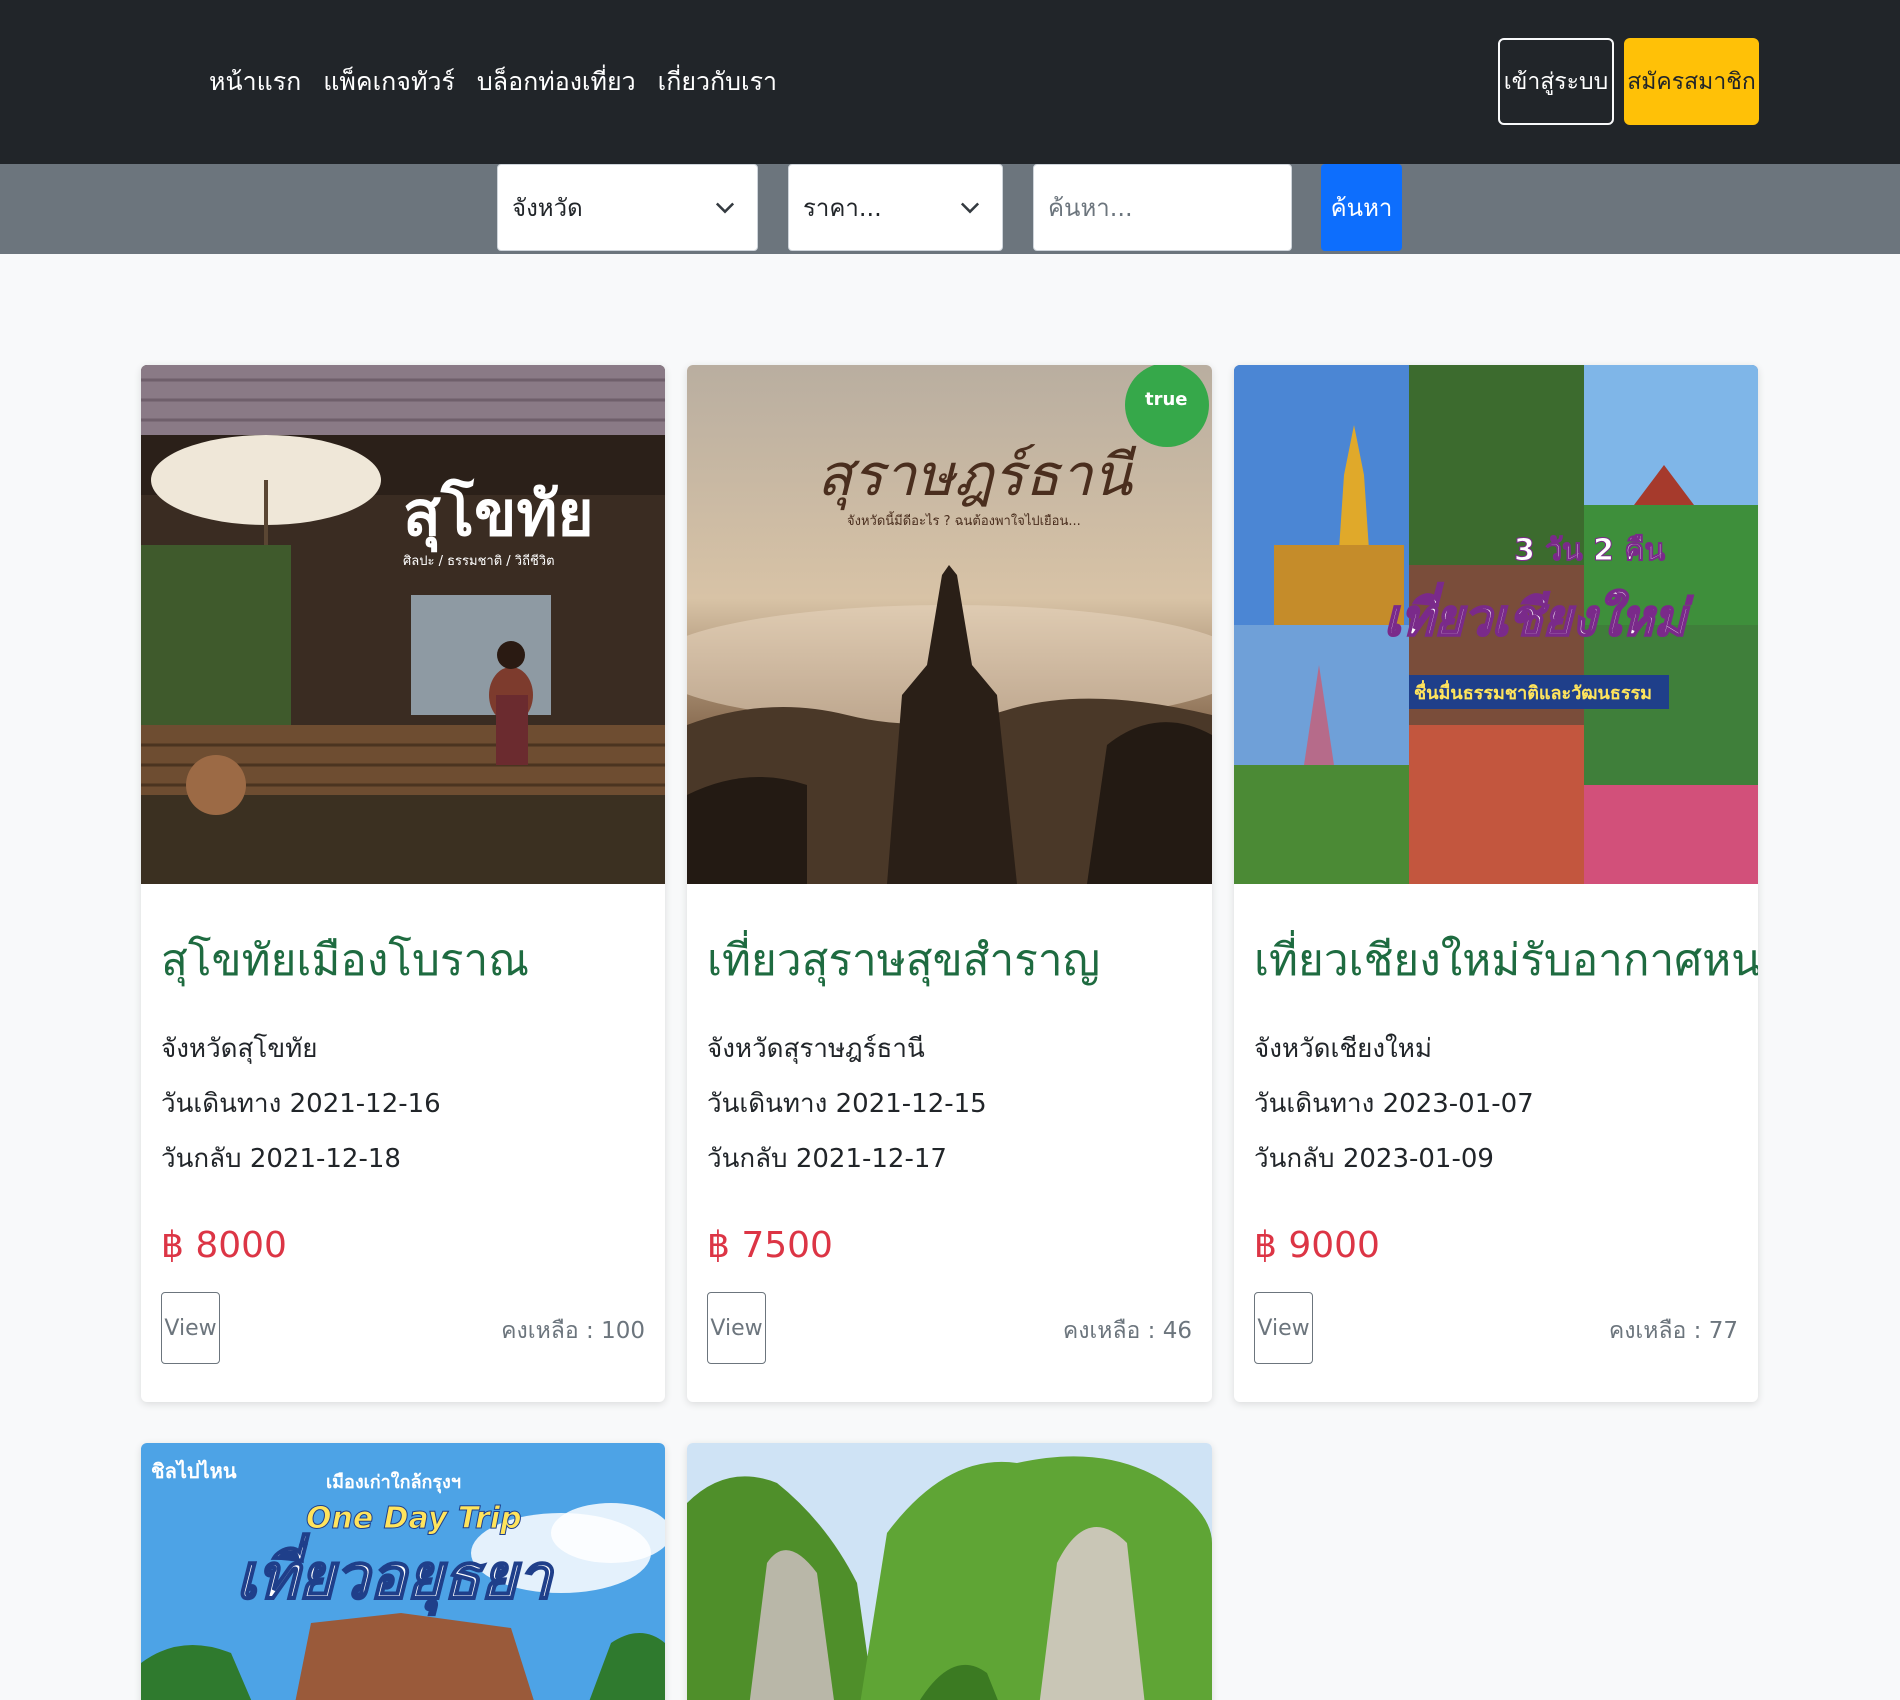 This screenshot has width=1900, height=1700. Describe the element at coordinates (301, 1104) in the screenshot. I see `tour-depart-date: วันเดินทาง 2021-12-16` at that location.